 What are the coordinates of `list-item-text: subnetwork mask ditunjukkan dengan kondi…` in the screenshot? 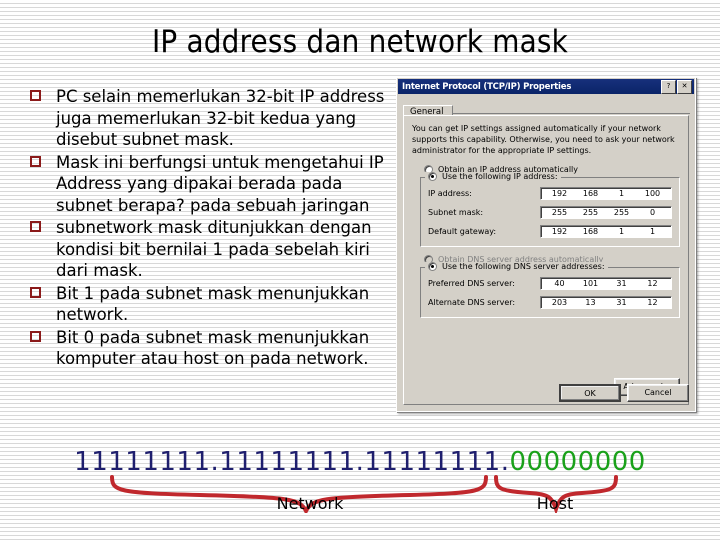 It's located at (214, 249).